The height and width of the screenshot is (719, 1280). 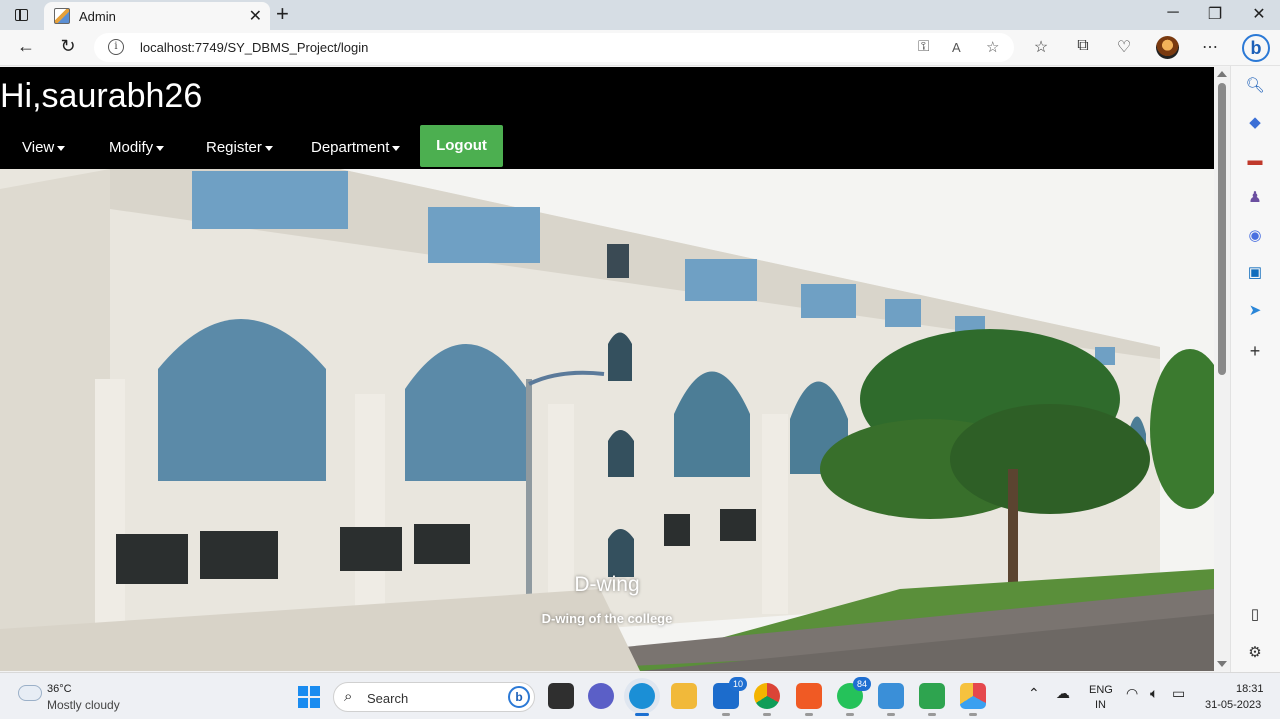 I want to click on browser-tab-admin: Admin ✕, so click(x=157, y=16).